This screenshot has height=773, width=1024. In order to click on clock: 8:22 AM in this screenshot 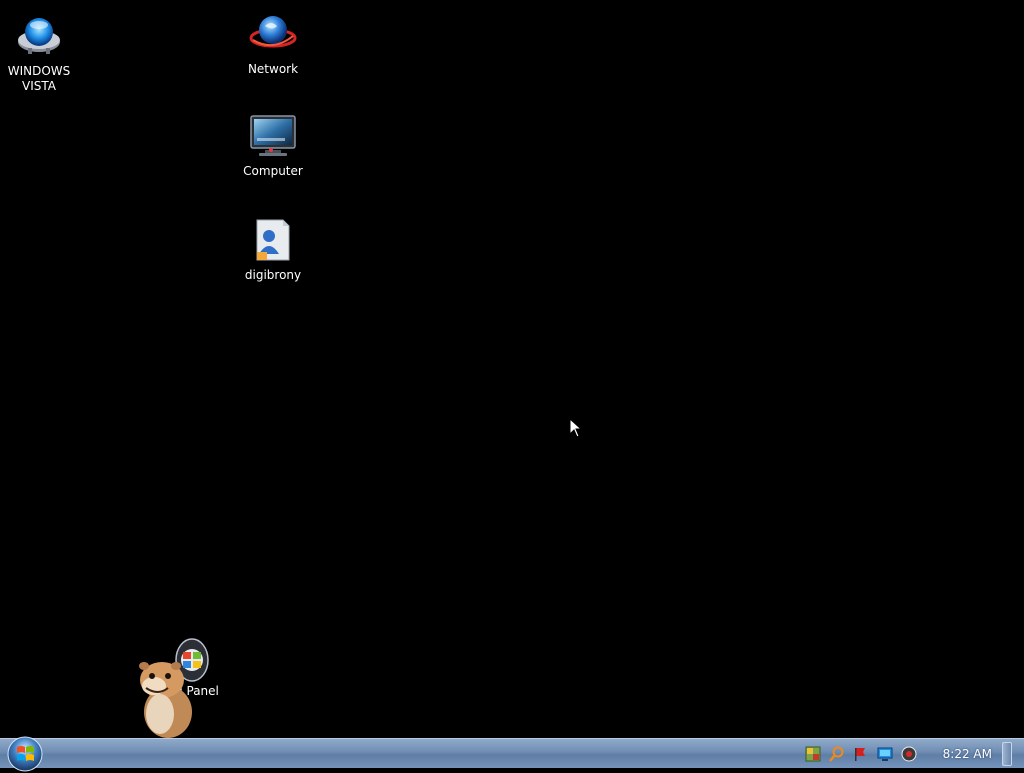, I will do `click(967, 754)`.